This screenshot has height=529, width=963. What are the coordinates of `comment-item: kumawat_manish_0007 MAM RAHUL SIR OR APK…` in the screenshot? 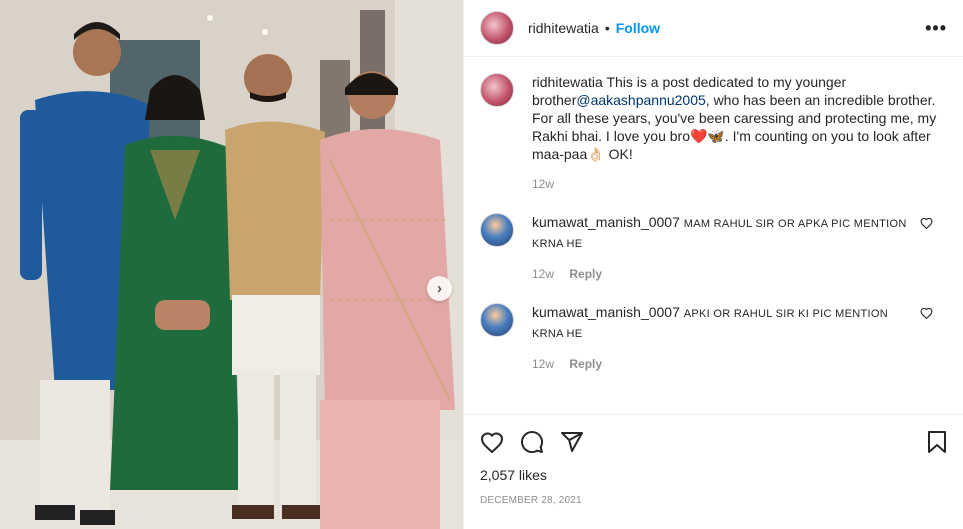 It's located at (713, 247).